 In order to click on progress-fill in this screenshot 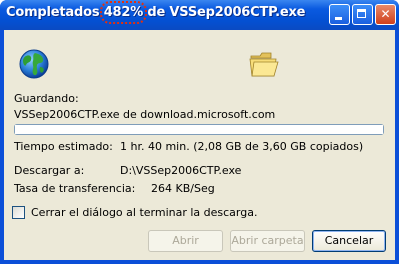, I will do `click(199, 129)`.